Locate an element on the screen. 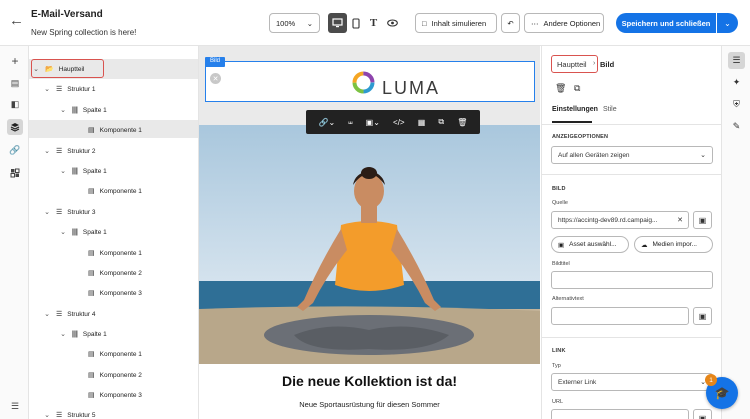 The width and height of the screenshot is (750, 419). tab-styles: Stile is located at coordinates (610, 109).